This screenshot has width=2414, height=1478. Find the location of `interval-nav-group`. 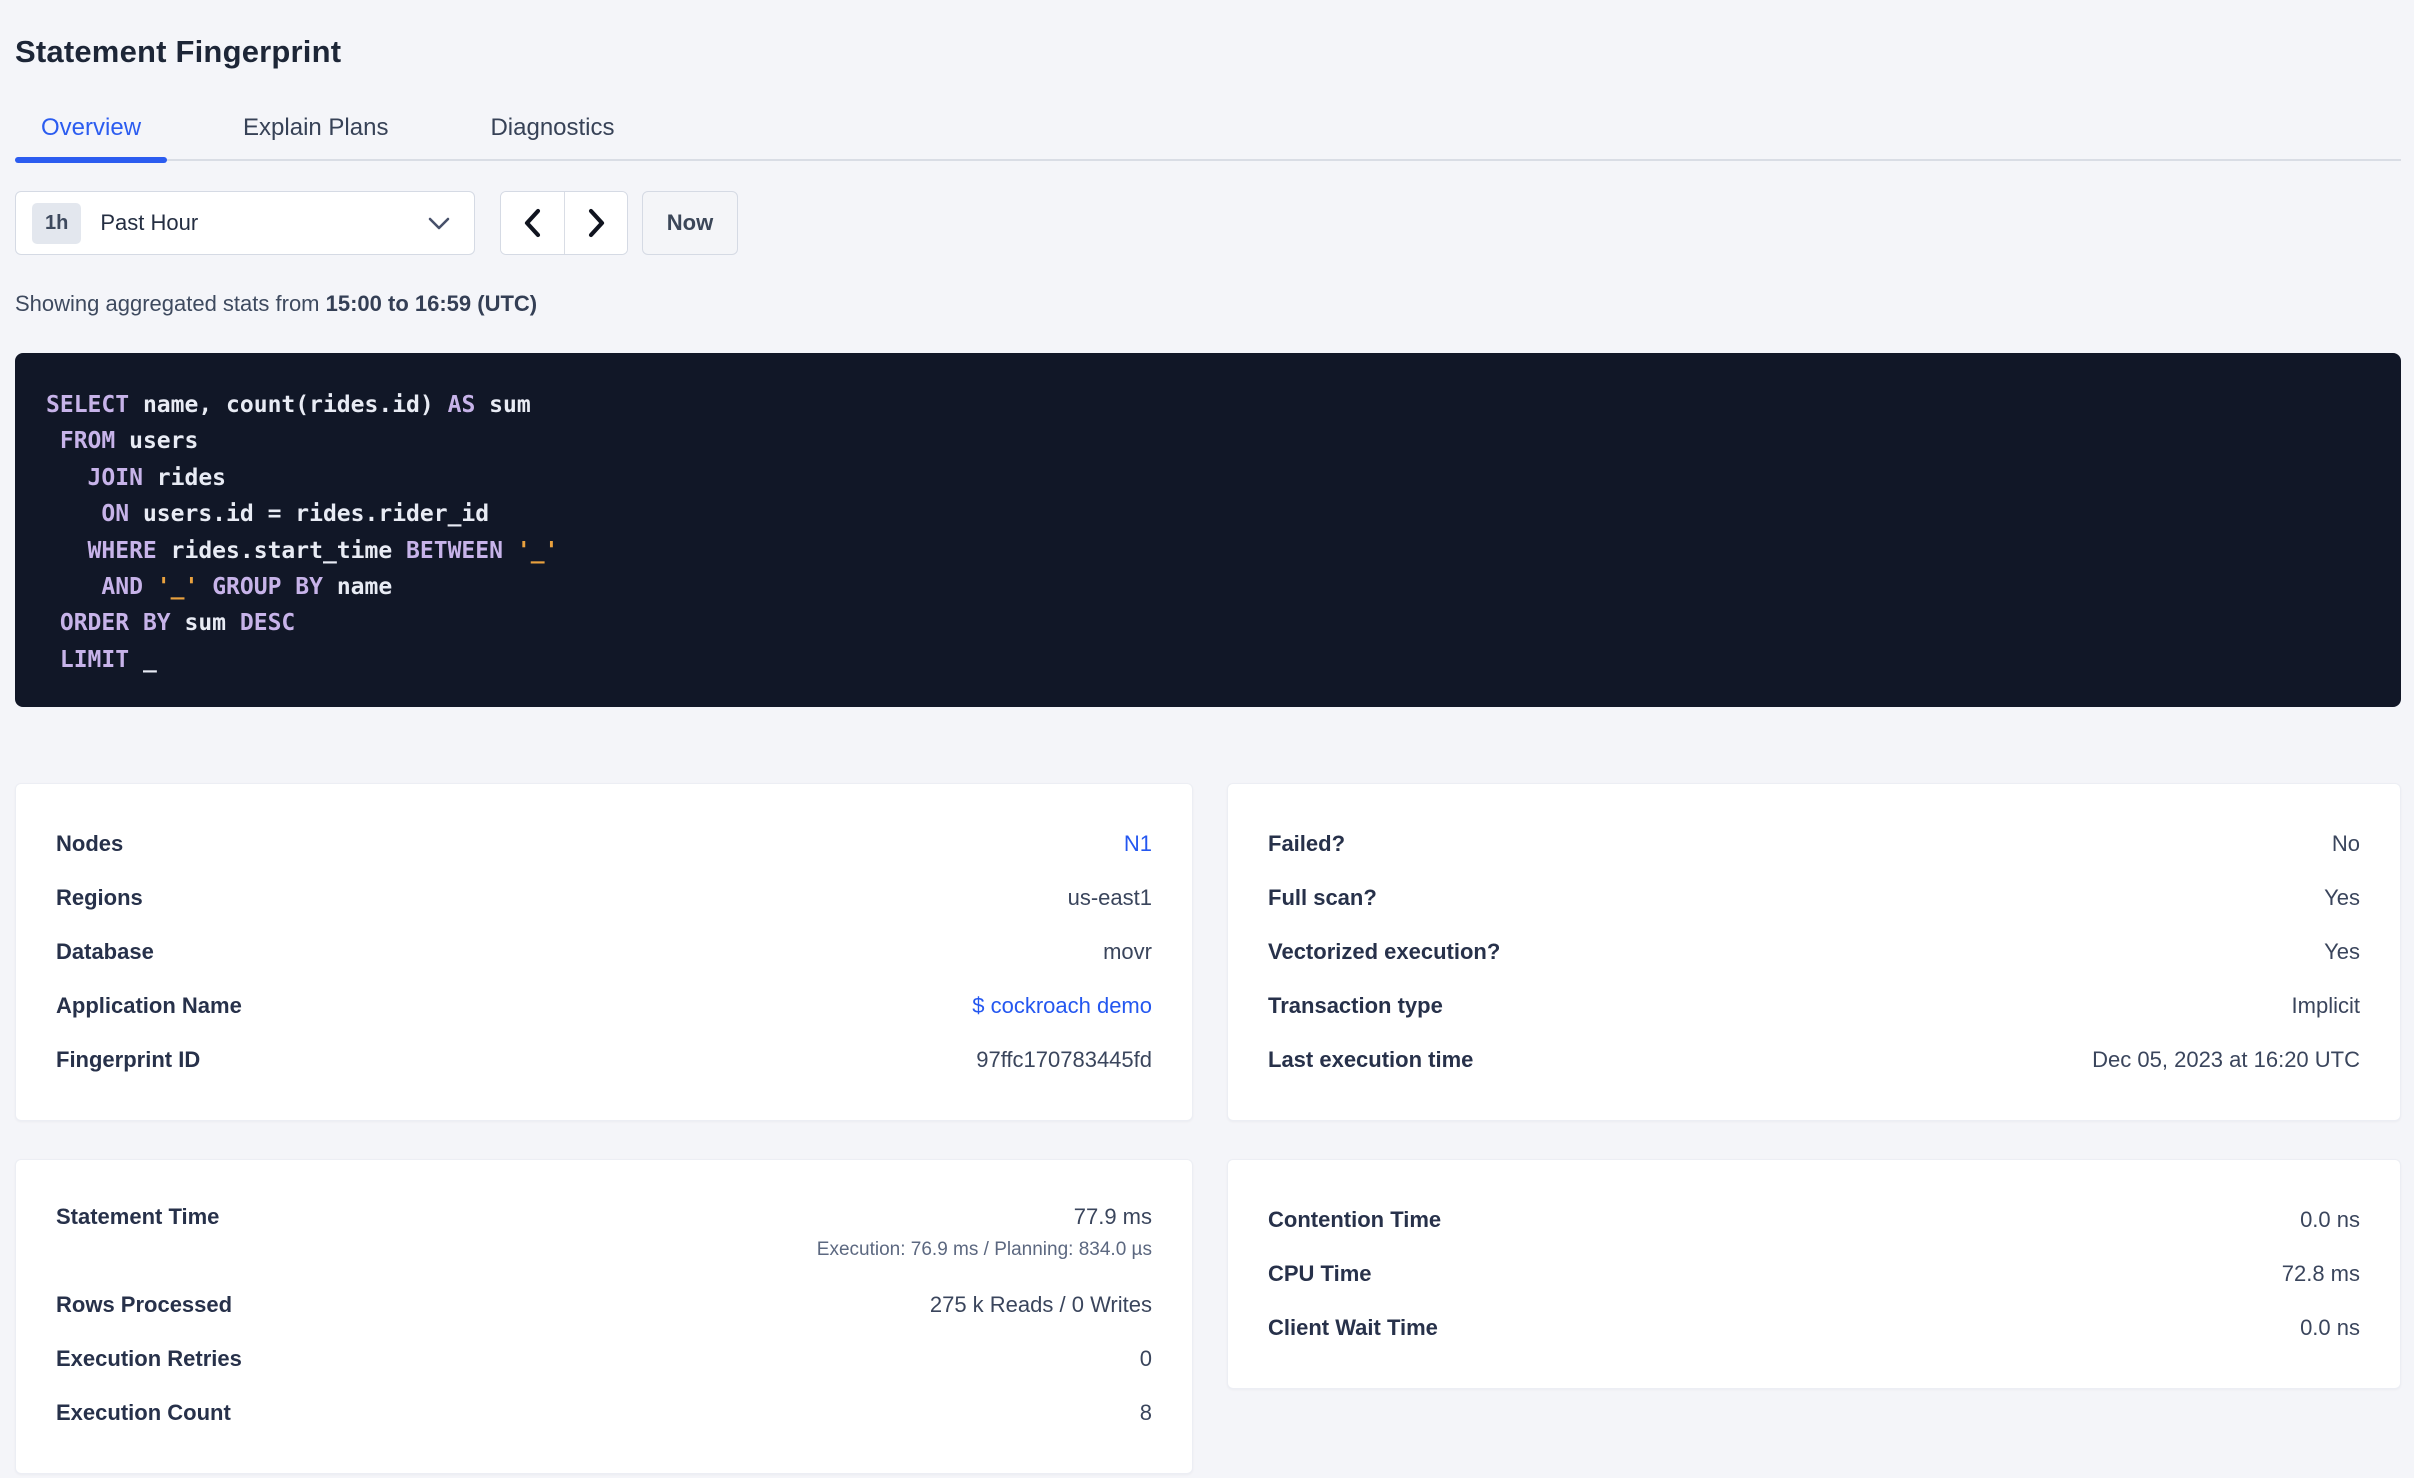

interval-nav-group is located at coordinates (564, 223).